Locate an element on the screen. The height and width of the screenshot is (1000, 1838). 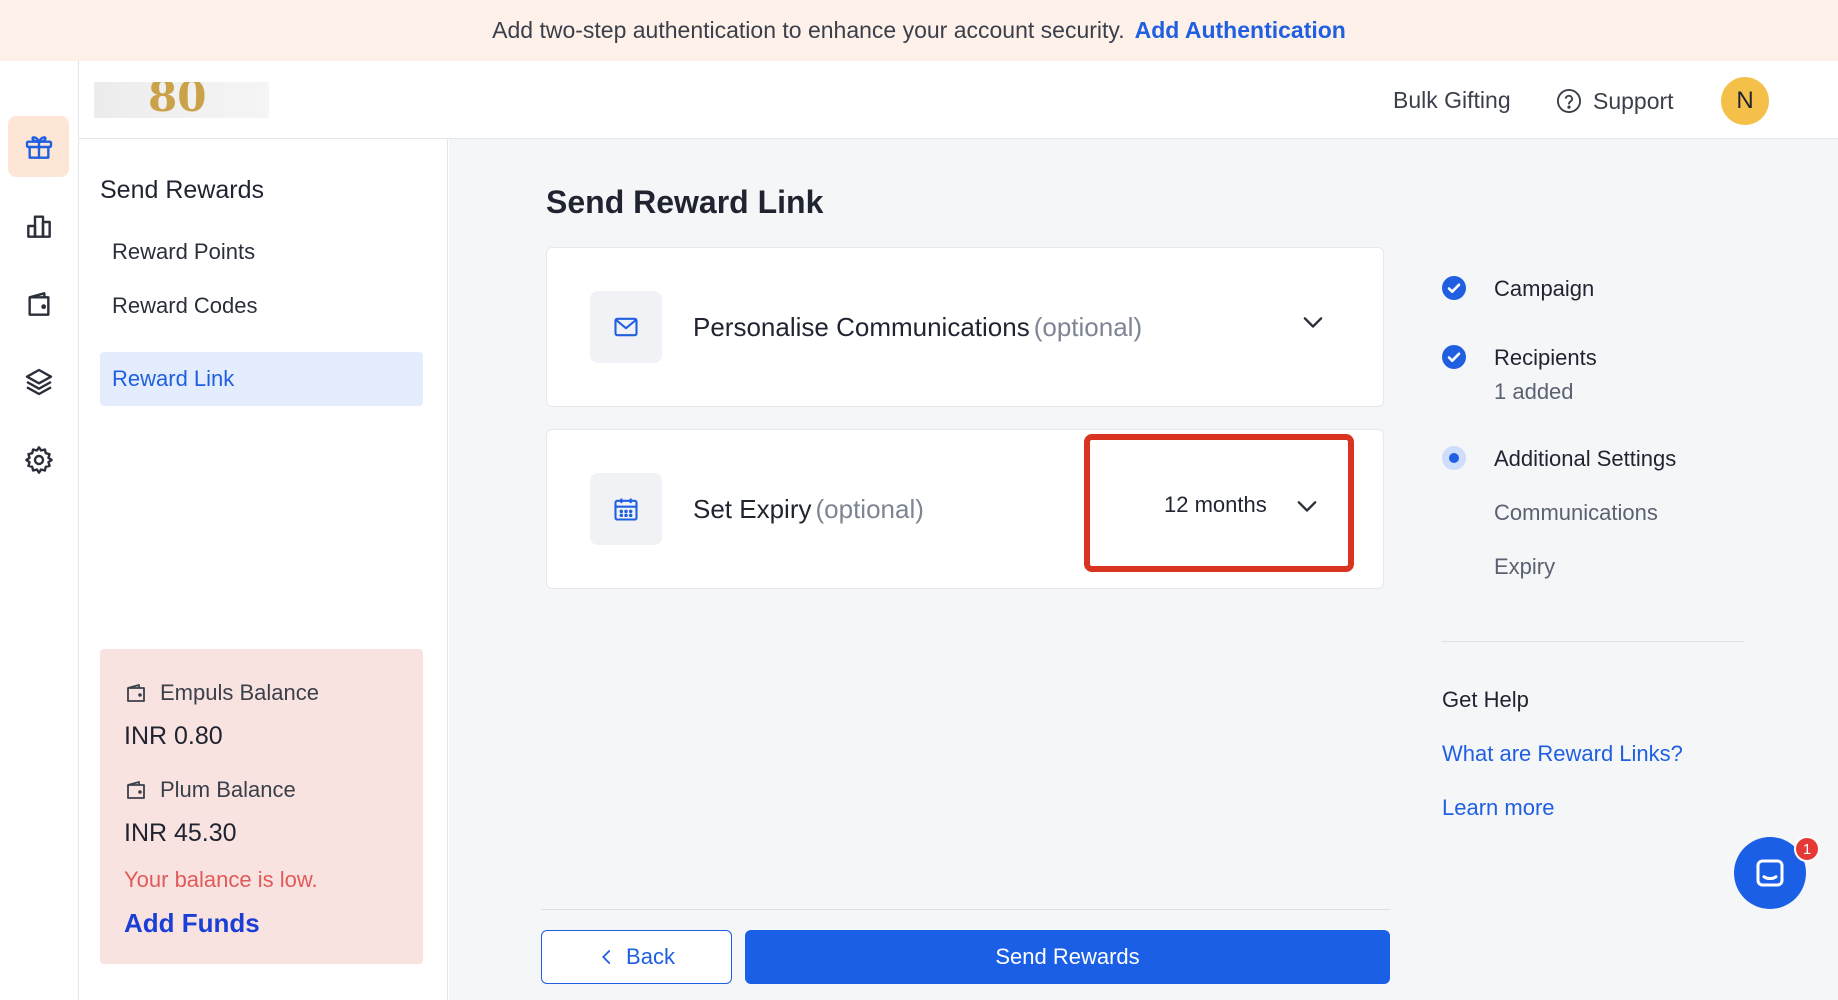
step-expiry: Expiry is located at coordinates (1524, 567).